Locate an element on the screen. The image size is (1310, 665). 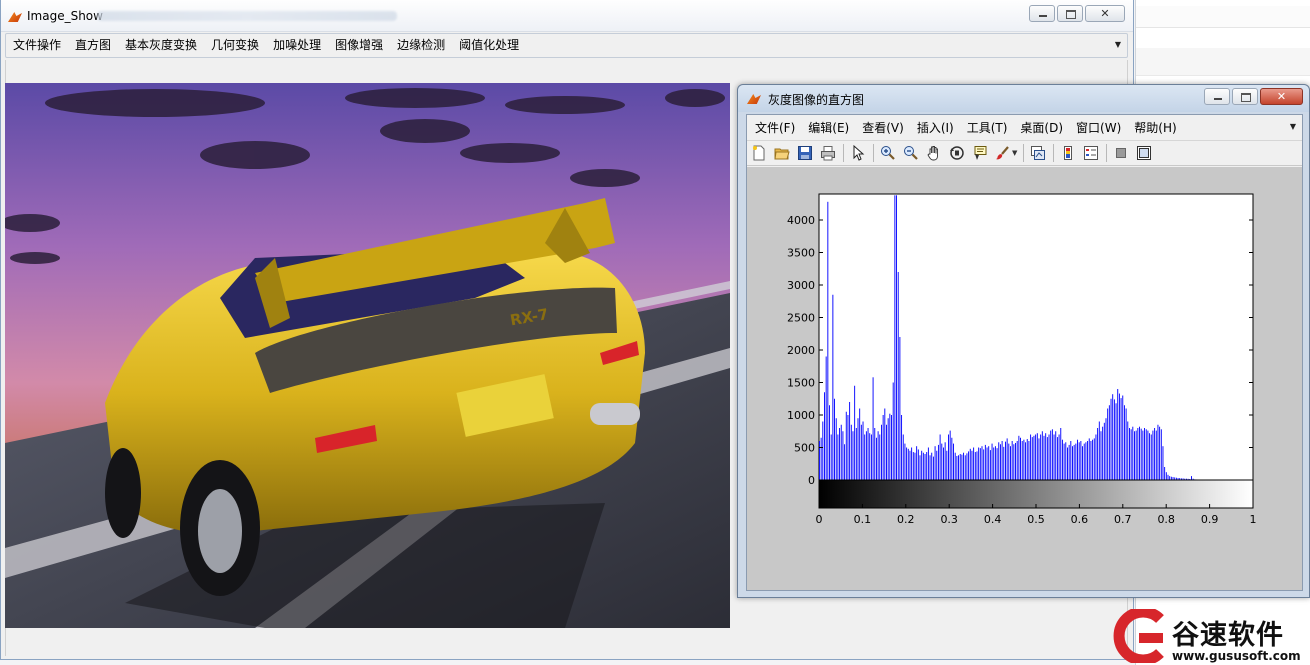
brush-icon is located at coordinates (1003, 153).